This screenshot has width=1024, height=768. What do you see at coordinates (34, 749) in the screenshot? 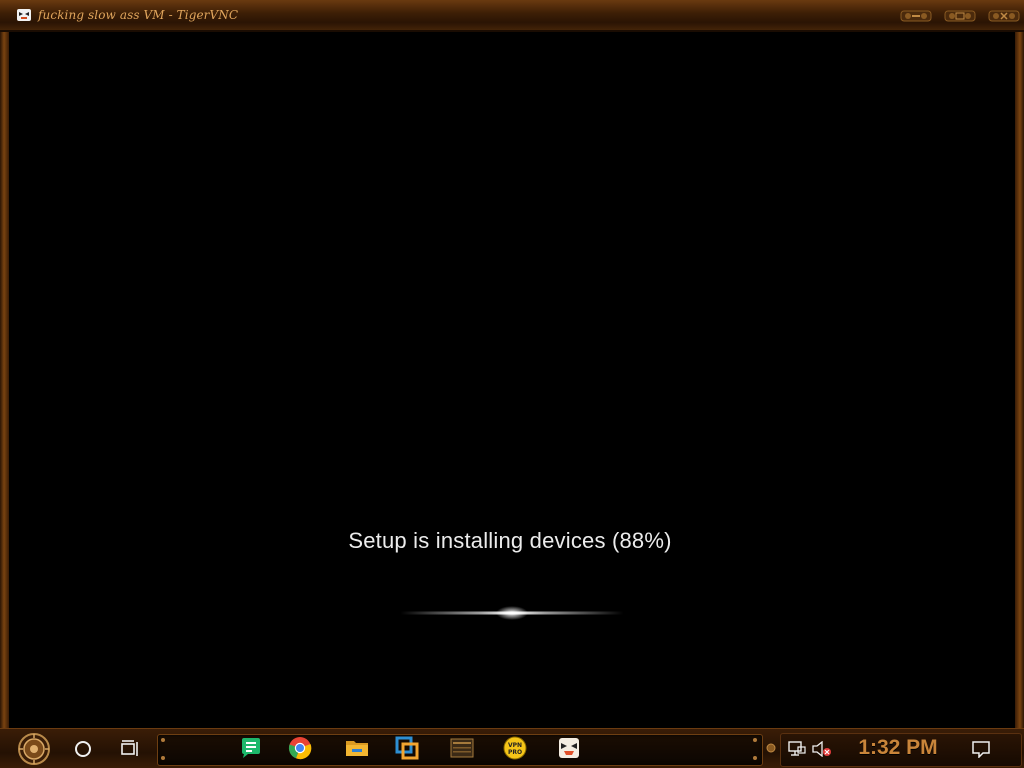
I see `start-button` at bounding box center [34, 749].